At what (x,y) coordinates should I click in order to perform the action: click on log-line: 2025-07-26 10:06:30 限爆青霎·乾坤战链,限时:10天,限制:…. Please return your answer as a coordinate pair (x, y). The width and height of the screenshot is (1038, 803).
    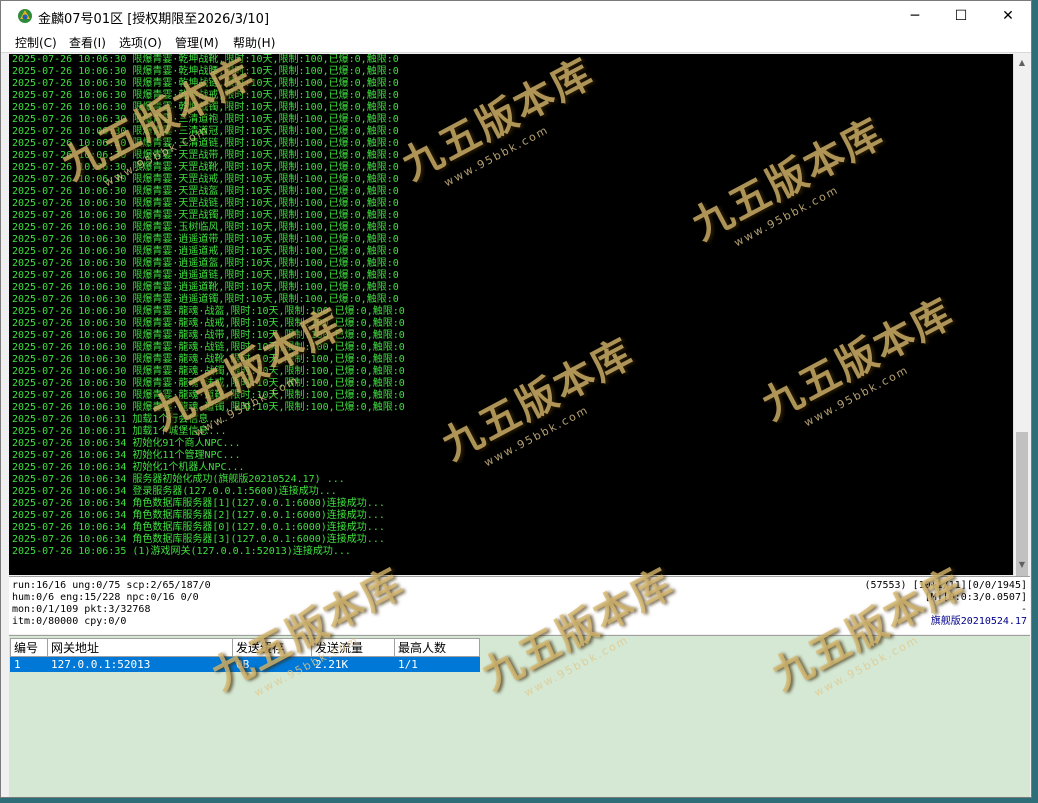
    Looking at the image, I should click on (205, 83).